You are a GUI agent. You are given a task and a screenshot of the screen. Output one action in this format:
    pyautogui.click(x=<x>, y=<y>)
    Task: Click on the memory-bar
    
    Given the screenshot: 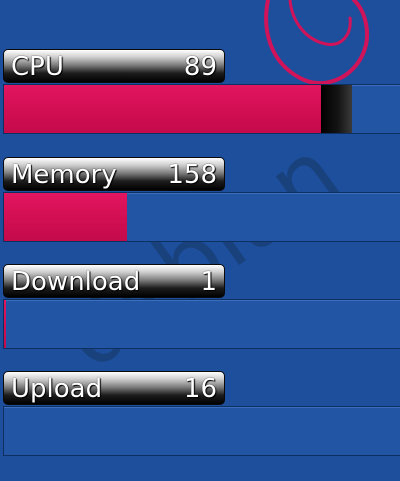 What is the action you would take?
    pyautogui.click(x=201, y=217)
    